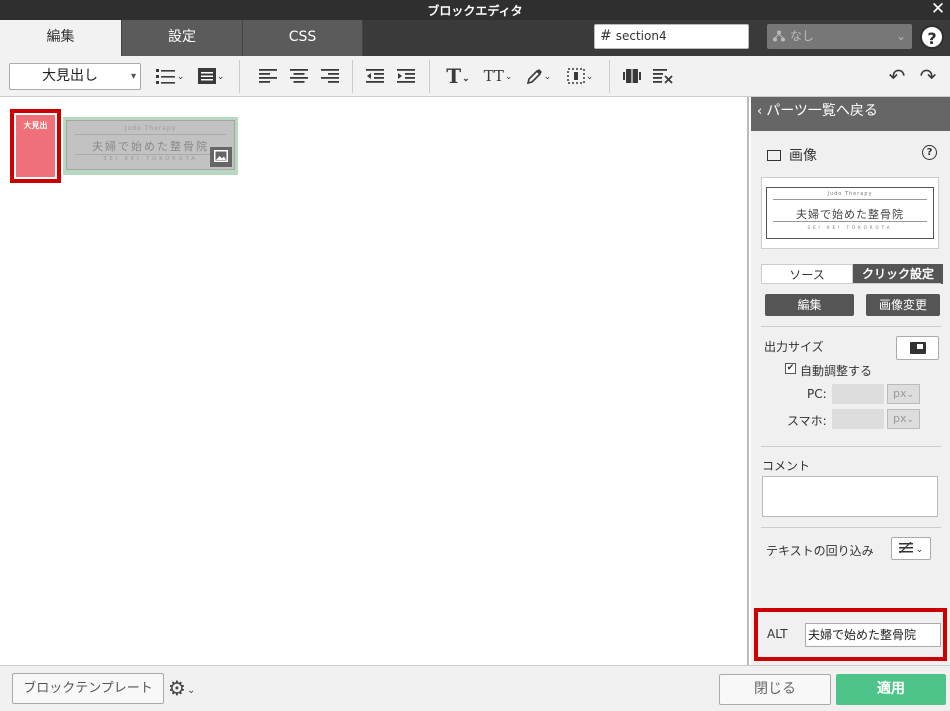 Image resolution: width=950 pixels, height=711 pixels. Describe the element at coordinates (938, 9) in the screenshot. I see `close-icon: ✕` at that location.